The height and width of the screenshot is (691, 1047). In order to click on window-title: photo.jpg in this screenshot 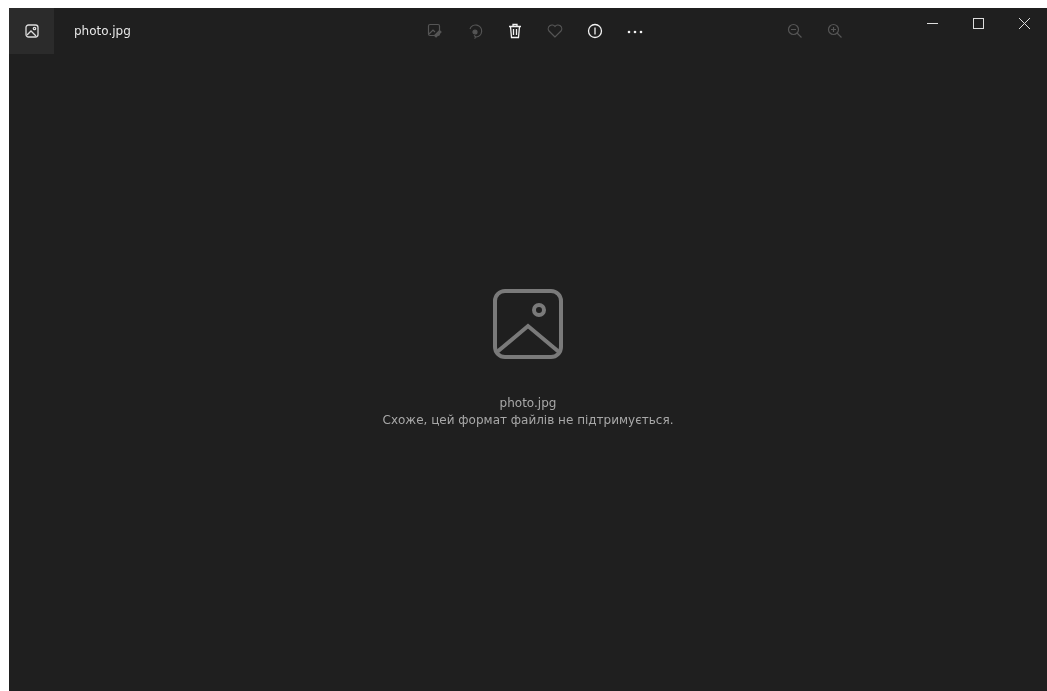, I will do `click(102, 31)`.